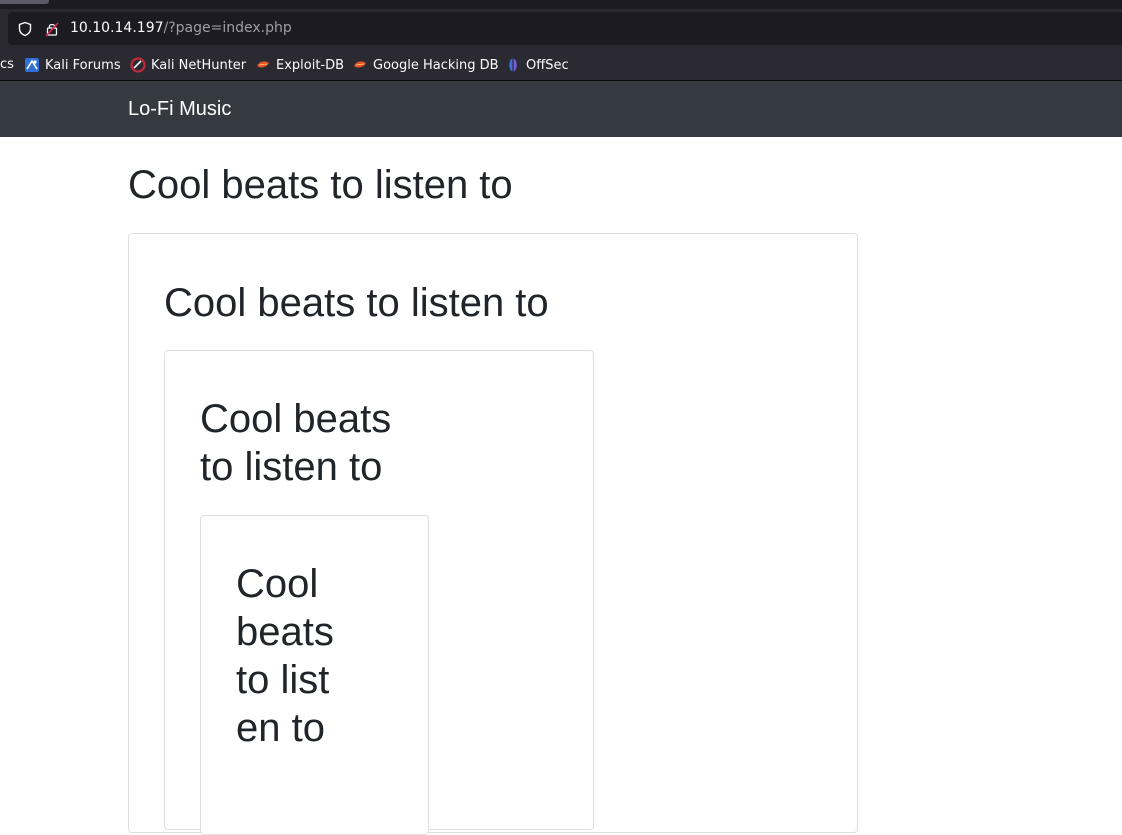  I want to click on bookmark-label: cs, so click(7, 64).